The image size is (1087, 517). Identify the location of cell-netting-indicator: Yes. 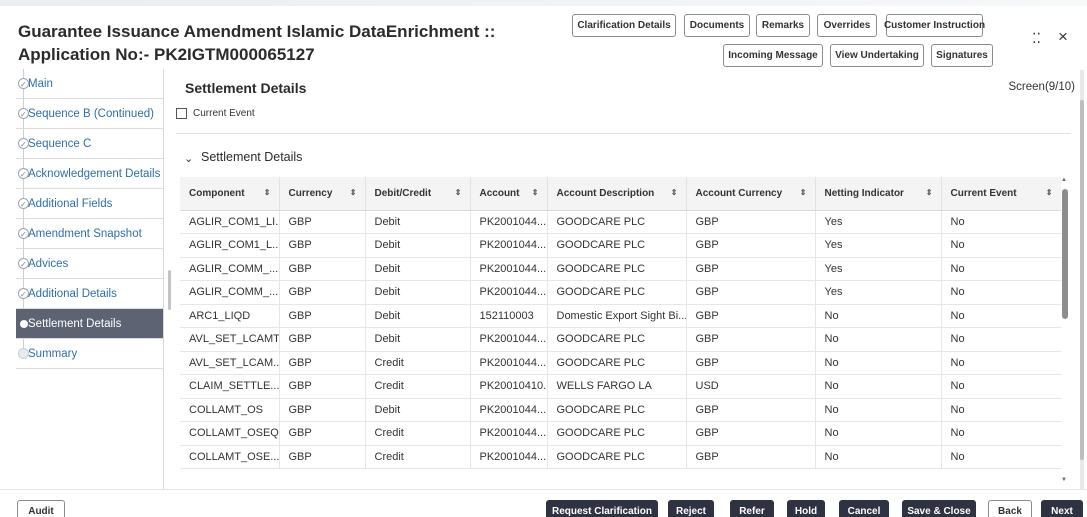
(878, 269).